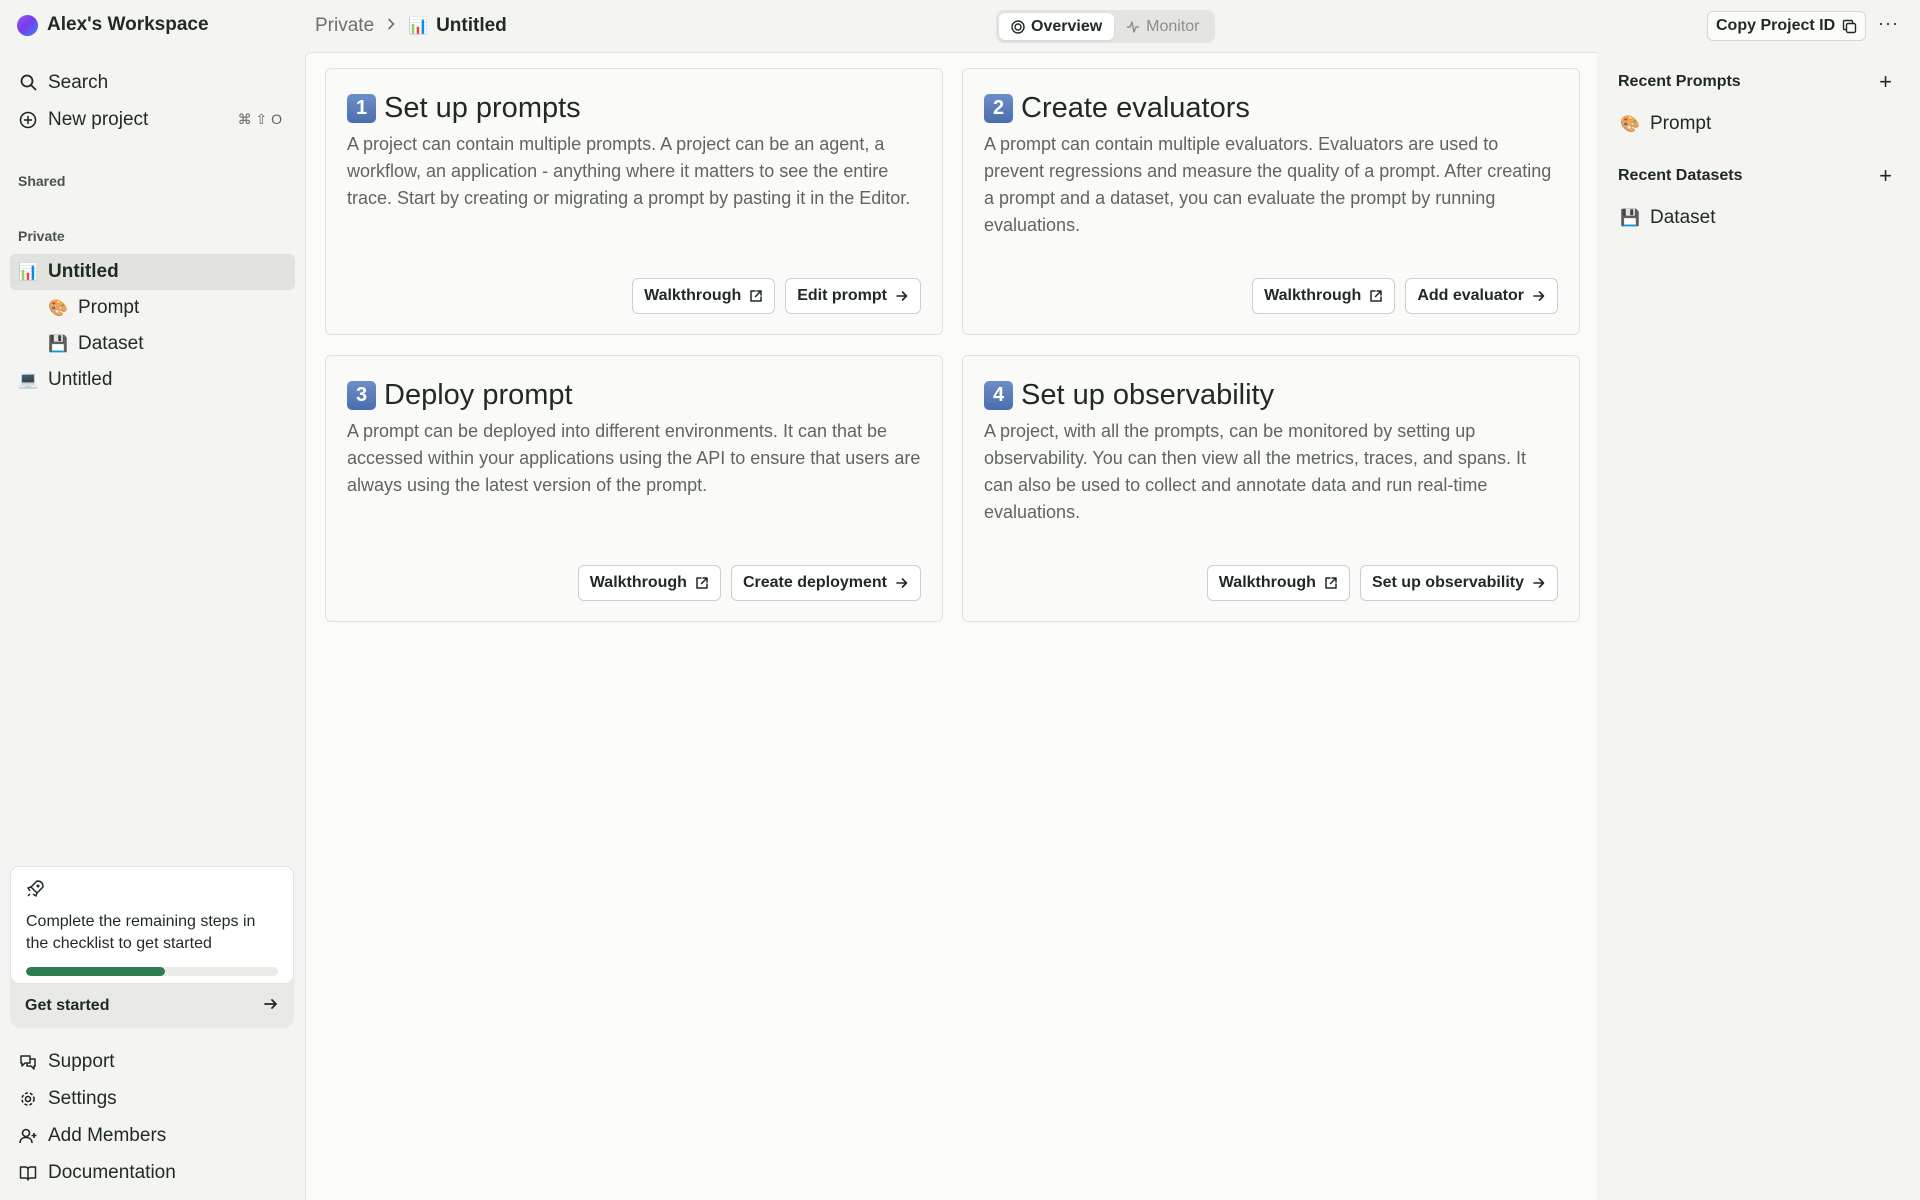  Describe the element at coordinates (1018, 26) in the screenshot. I see `target-icon` at that location.